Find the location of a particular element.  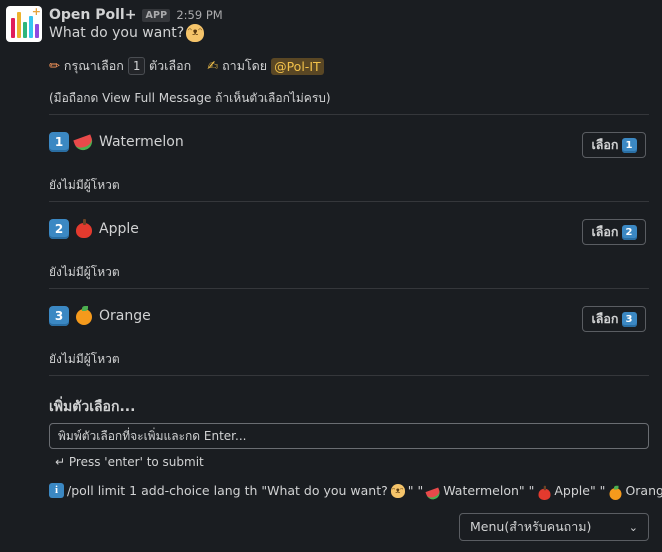

option-label: Orange is located at coordinates (125, 316).